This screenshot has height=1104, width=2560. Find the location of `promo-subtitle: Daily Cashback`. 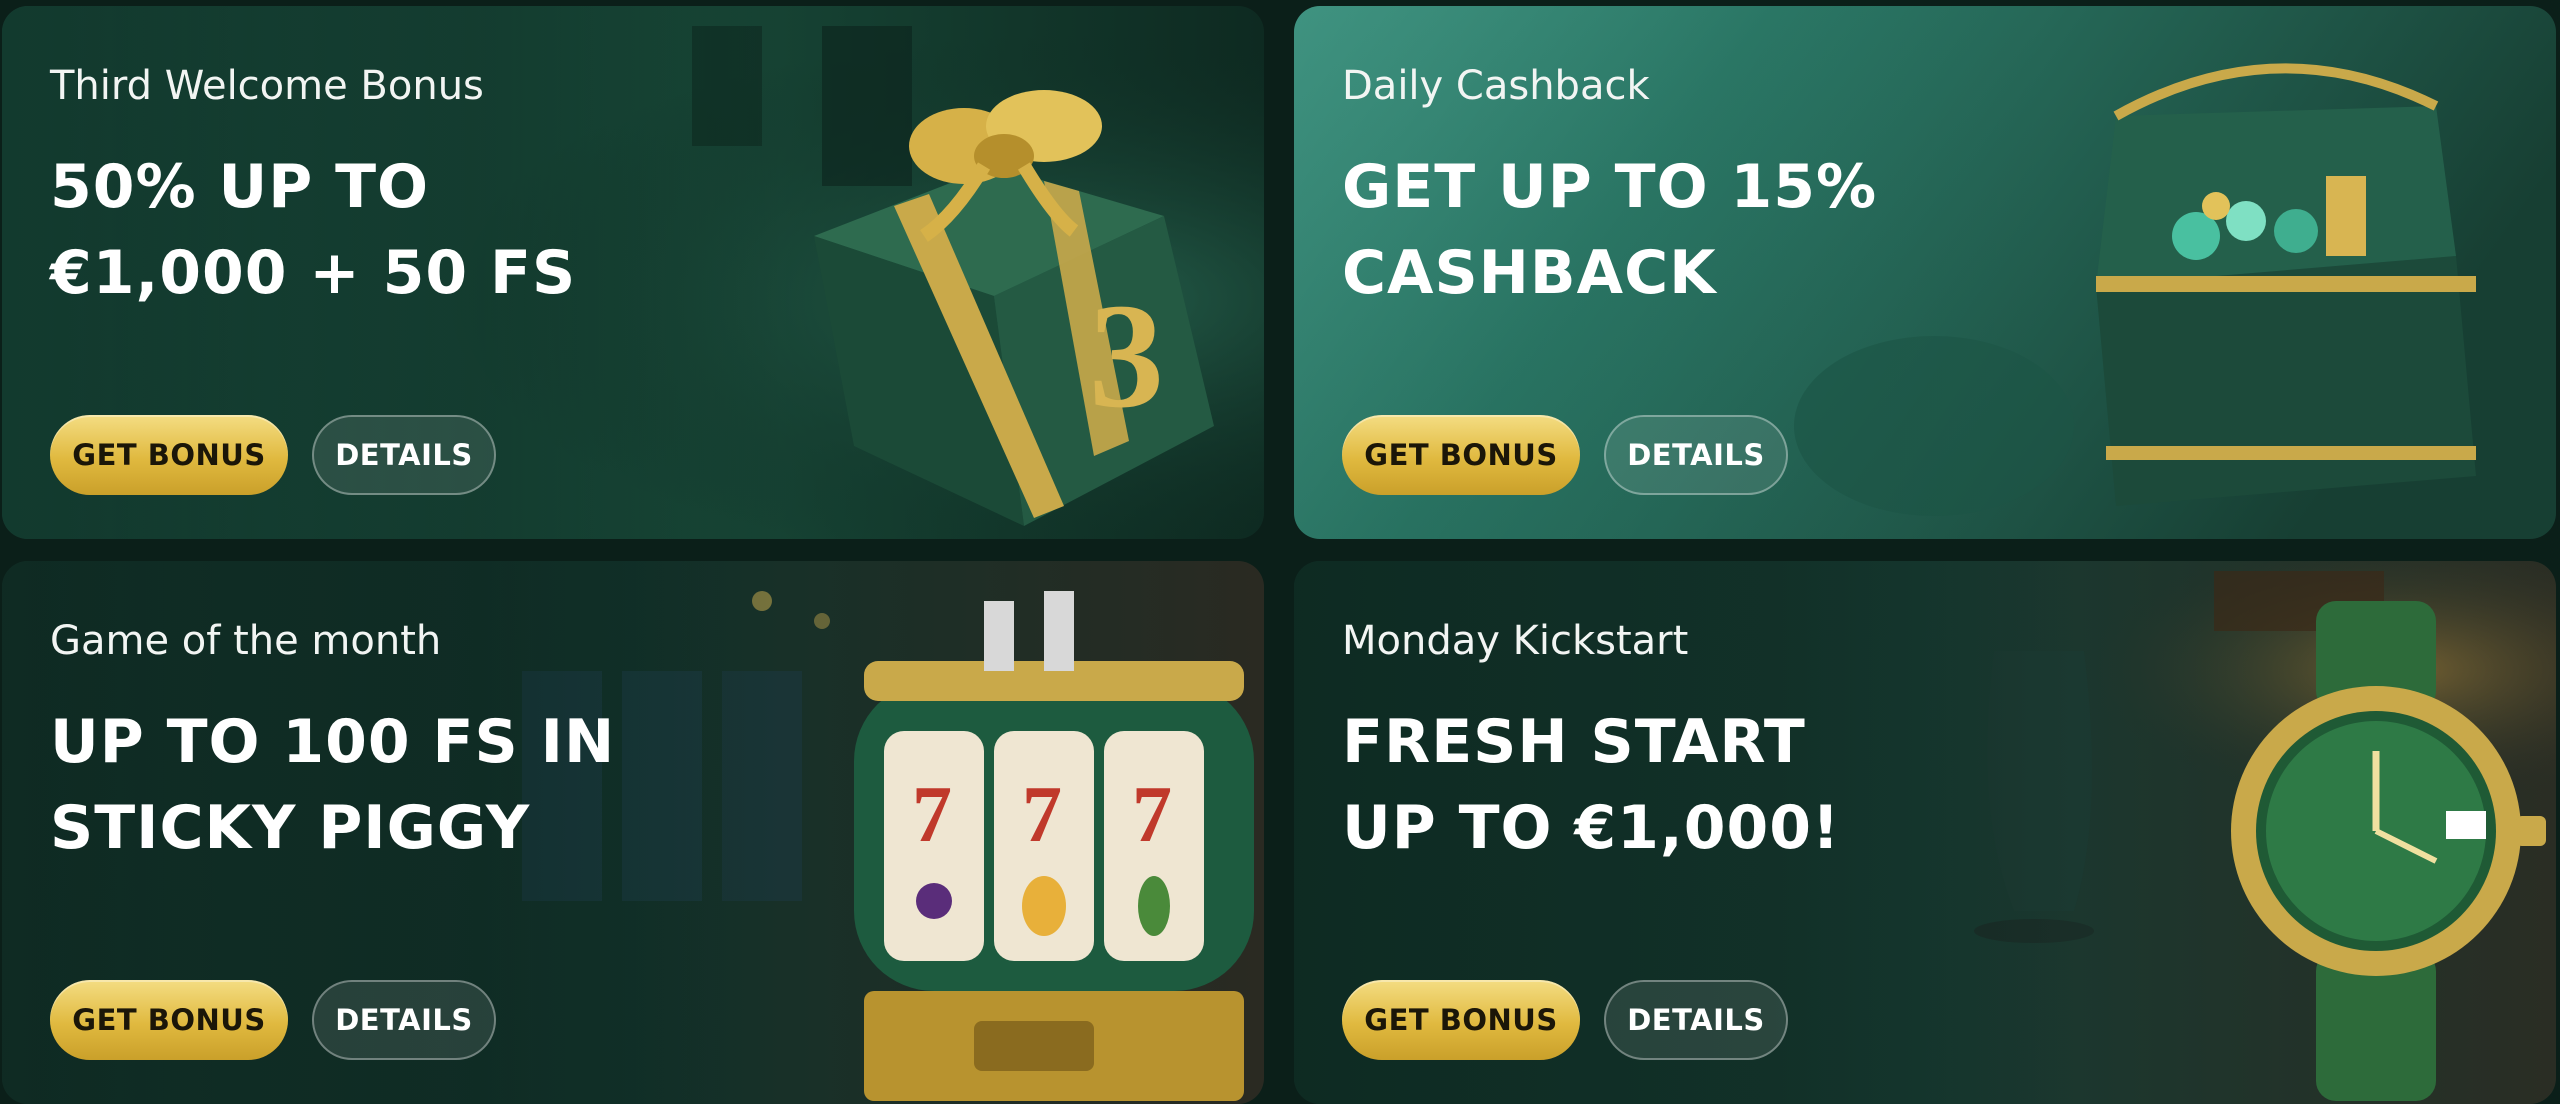

promo-subtitle: Daily Cashback is located at coordinates (1496, 86).